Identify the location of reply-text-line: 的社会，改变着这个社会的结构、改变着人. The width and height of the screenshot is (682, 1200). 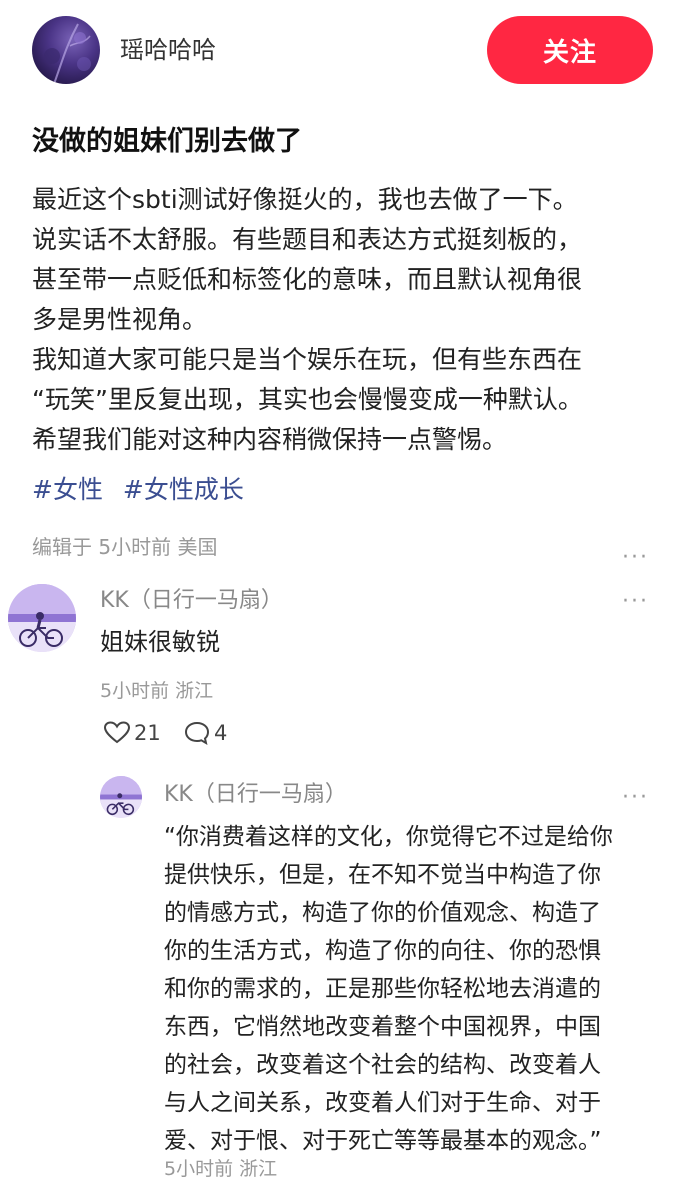
(382, 1065).